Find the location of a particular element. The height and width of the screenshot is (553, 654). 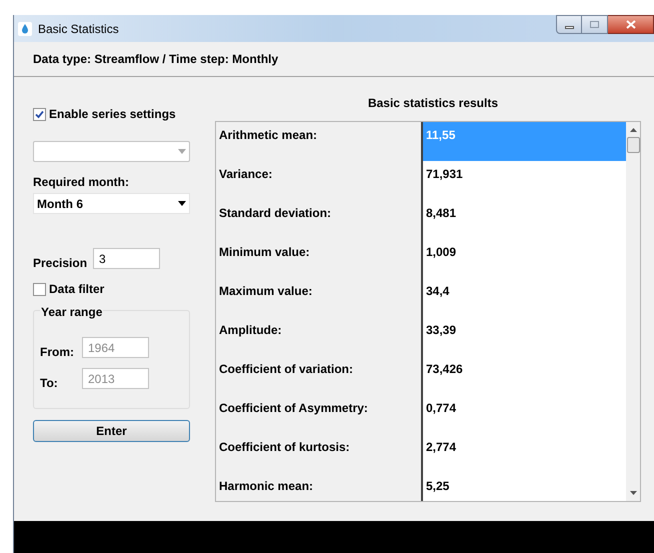

check-icon is located at coordinates (39, 114).